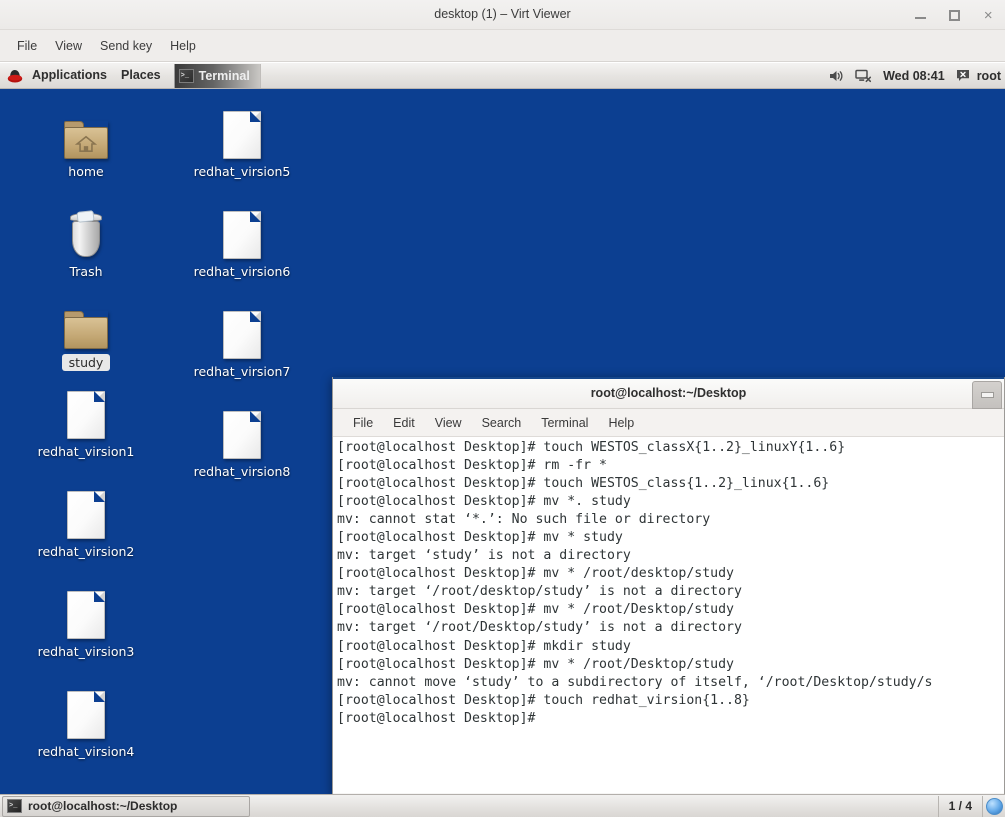 This screenshot has height=817, width=1005. Describe the element at coordinates (86, 451) in the screenshot. I see `desktop-icon-label: redhat_virsion1` at that location.